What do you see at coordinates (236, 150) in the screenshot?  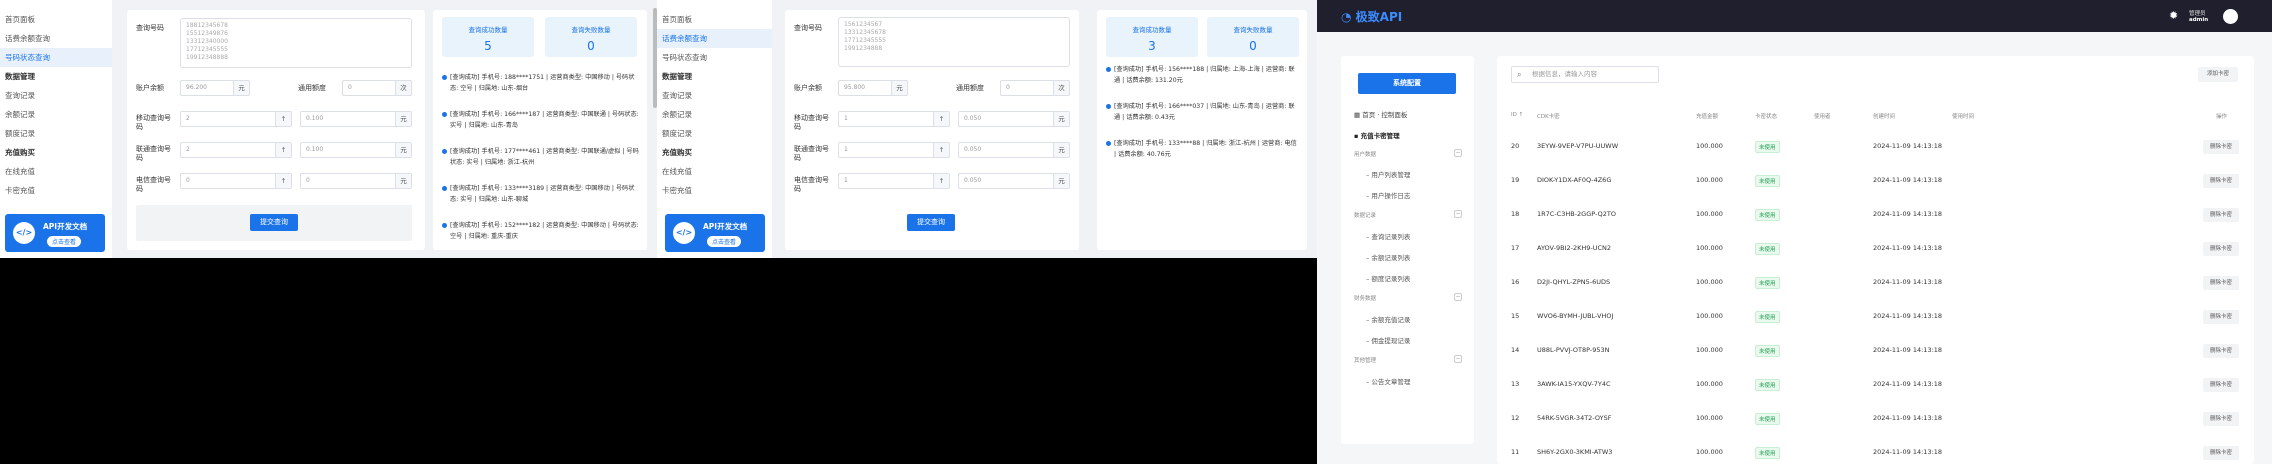 I see `unicom-count-field: 2 ↑` at bounding box center [236, 150].